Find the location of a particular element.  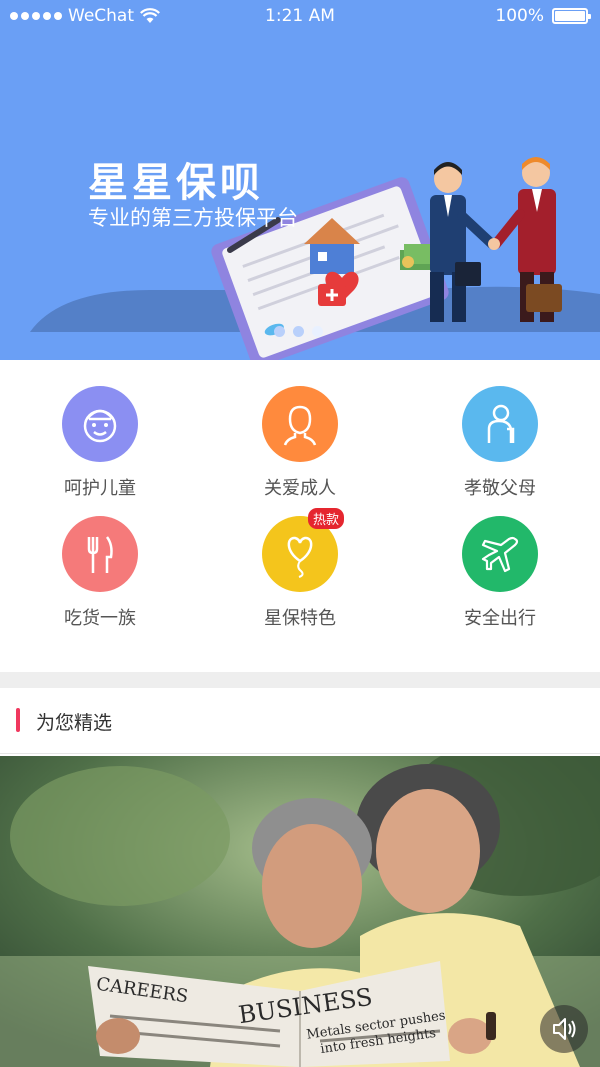

category-label: 呵护儿童 is located at coordinates (100, 488).